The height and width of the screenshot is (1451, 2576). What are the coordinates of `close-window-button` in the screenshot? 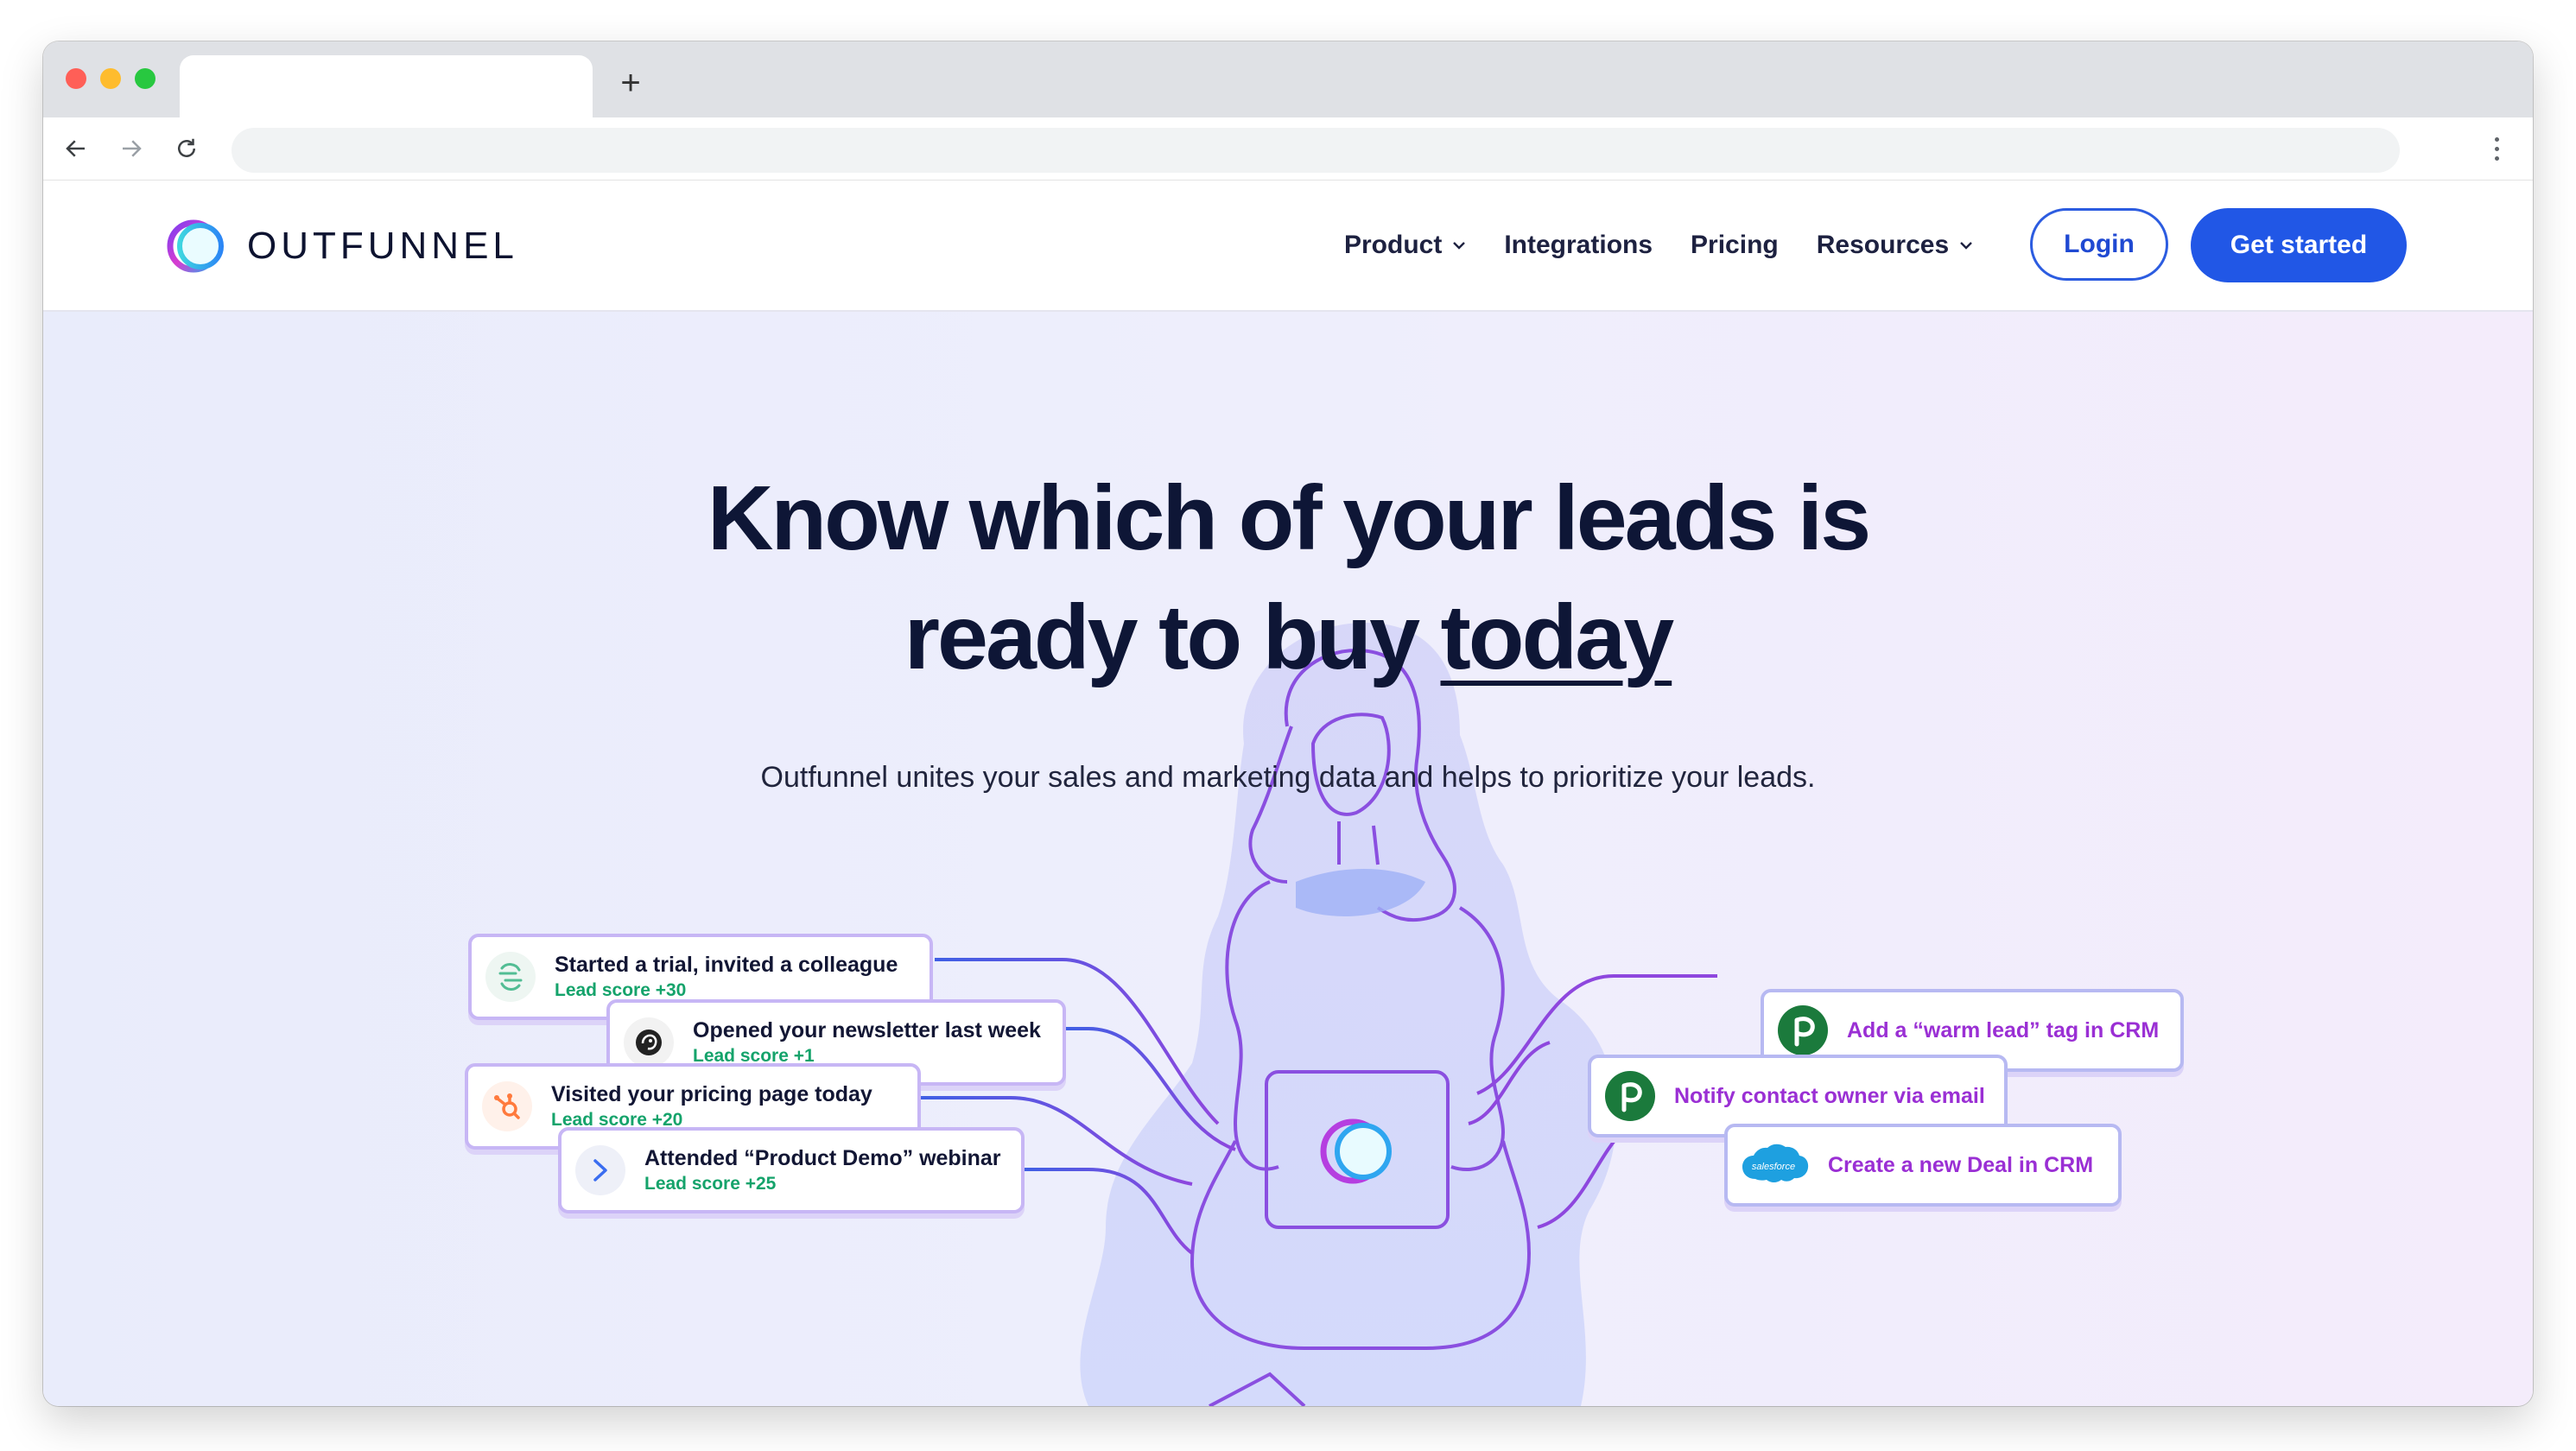 It's located at (76, 79).